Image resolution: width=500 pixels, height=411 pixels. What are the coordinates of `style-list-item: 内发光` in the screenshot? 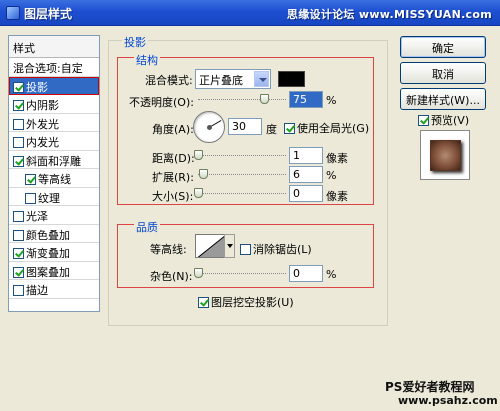 It's located at (54, 141).